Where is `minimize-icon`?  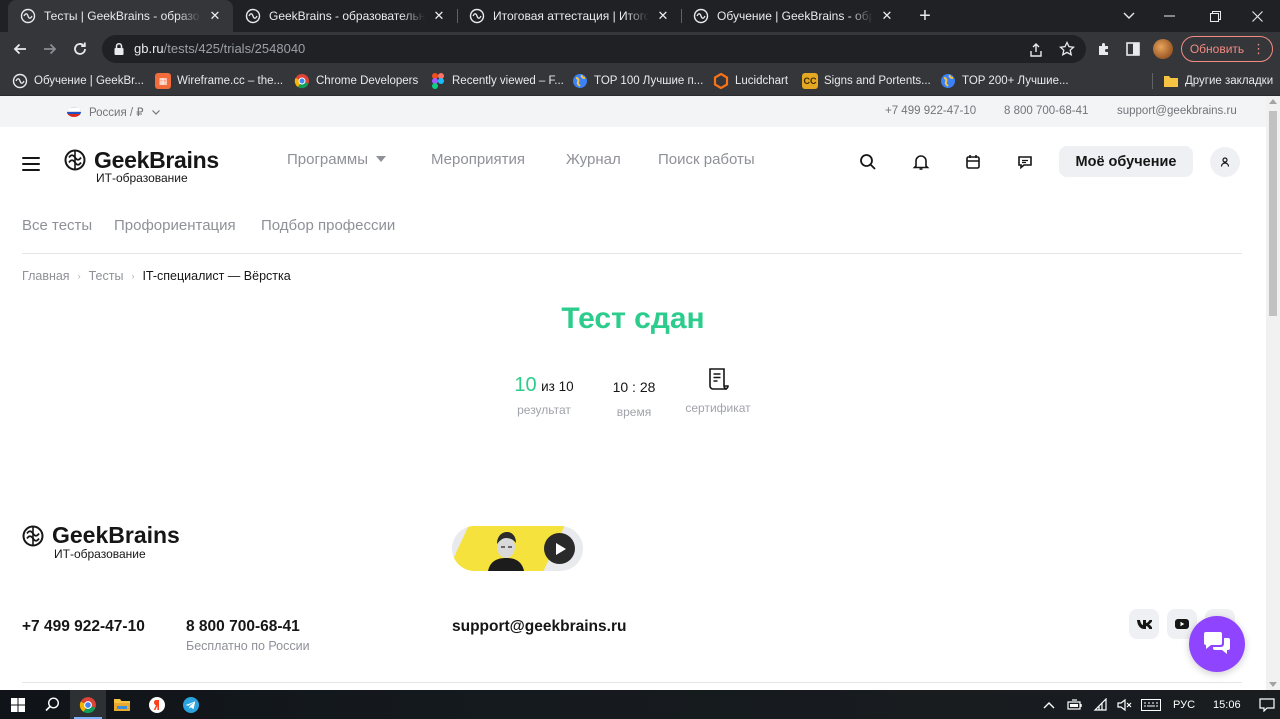 minimize-icon is located at coordinates (1169, 16).